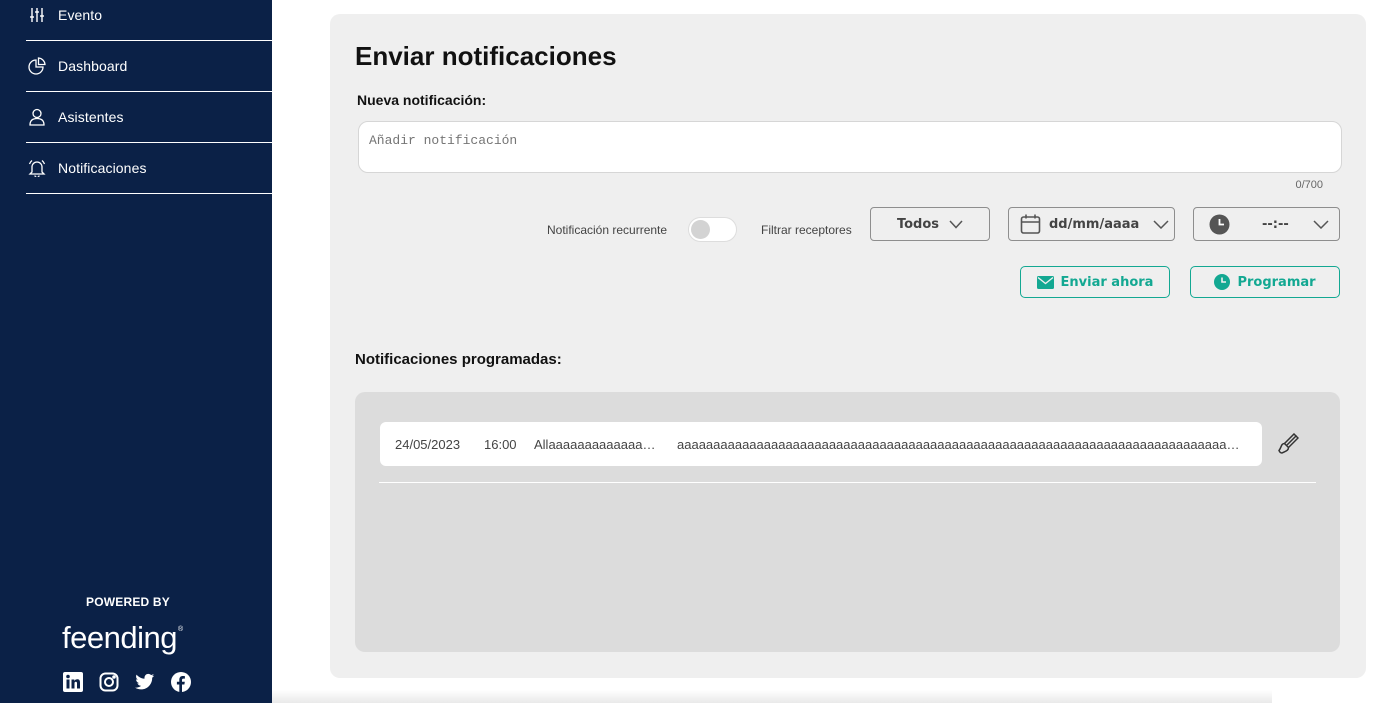 Image resolution: width=1390 pixels, height=703 pixels. What do you see at coordinates (37, 15) in the screenshot?
I see `sliders-icon` at bounding box center [37, 15].